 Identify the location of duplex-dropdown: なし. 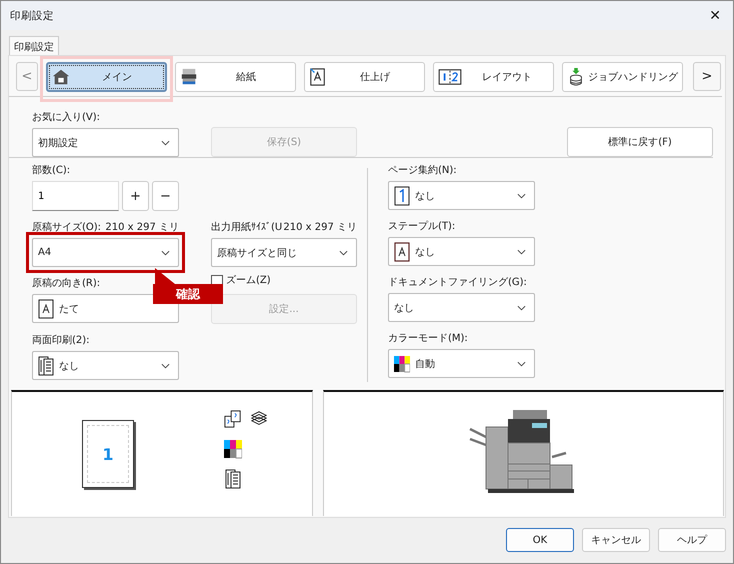
(105, 365).